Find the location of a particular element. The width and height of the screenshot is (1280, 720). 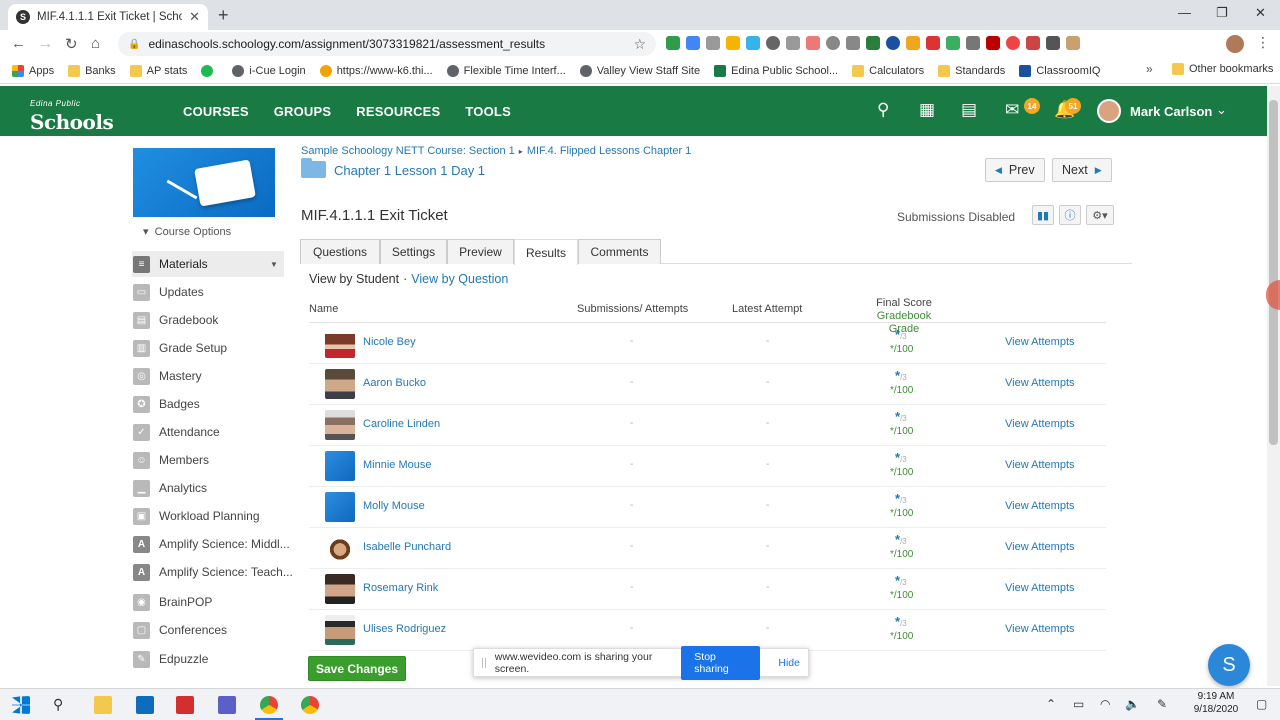

bookmark-standards: Standards is located at coordinates (971, 70).